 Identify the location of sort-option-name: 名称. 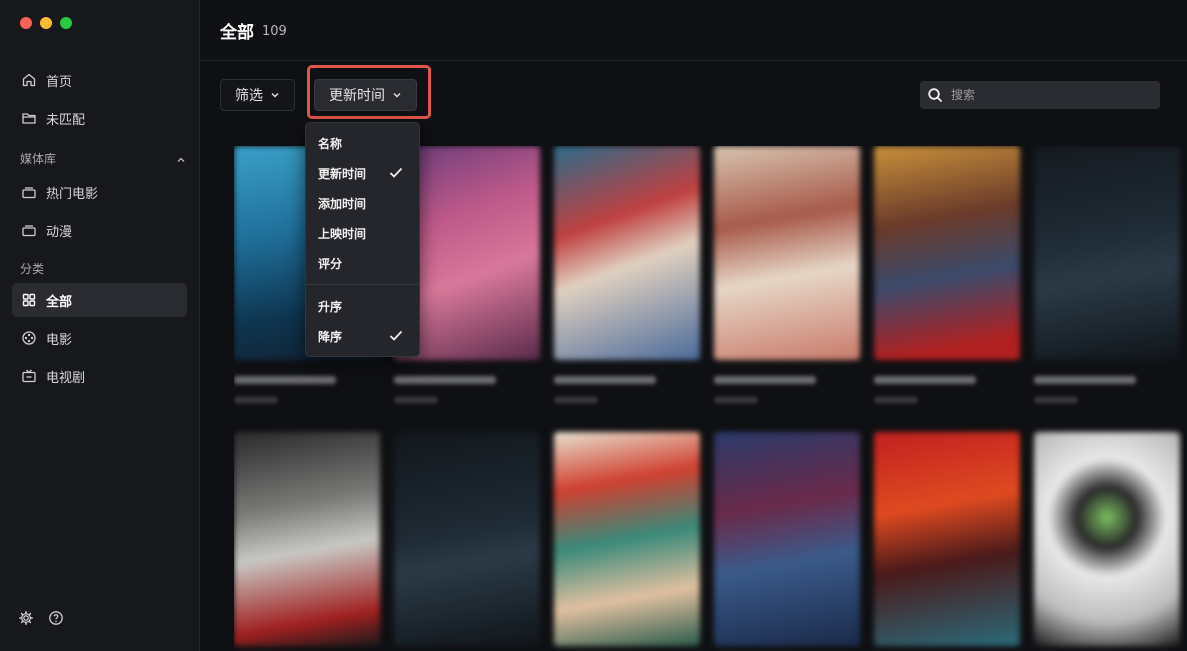
(362, 143).